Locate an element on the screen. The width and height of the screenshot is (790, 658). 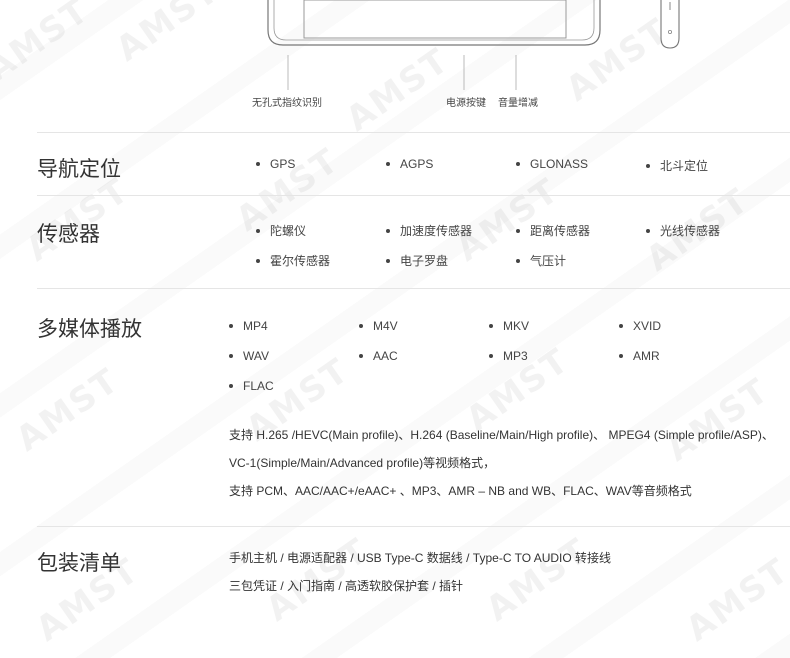
navigation-title: 导航定位 is located at coordinates (79, 169).